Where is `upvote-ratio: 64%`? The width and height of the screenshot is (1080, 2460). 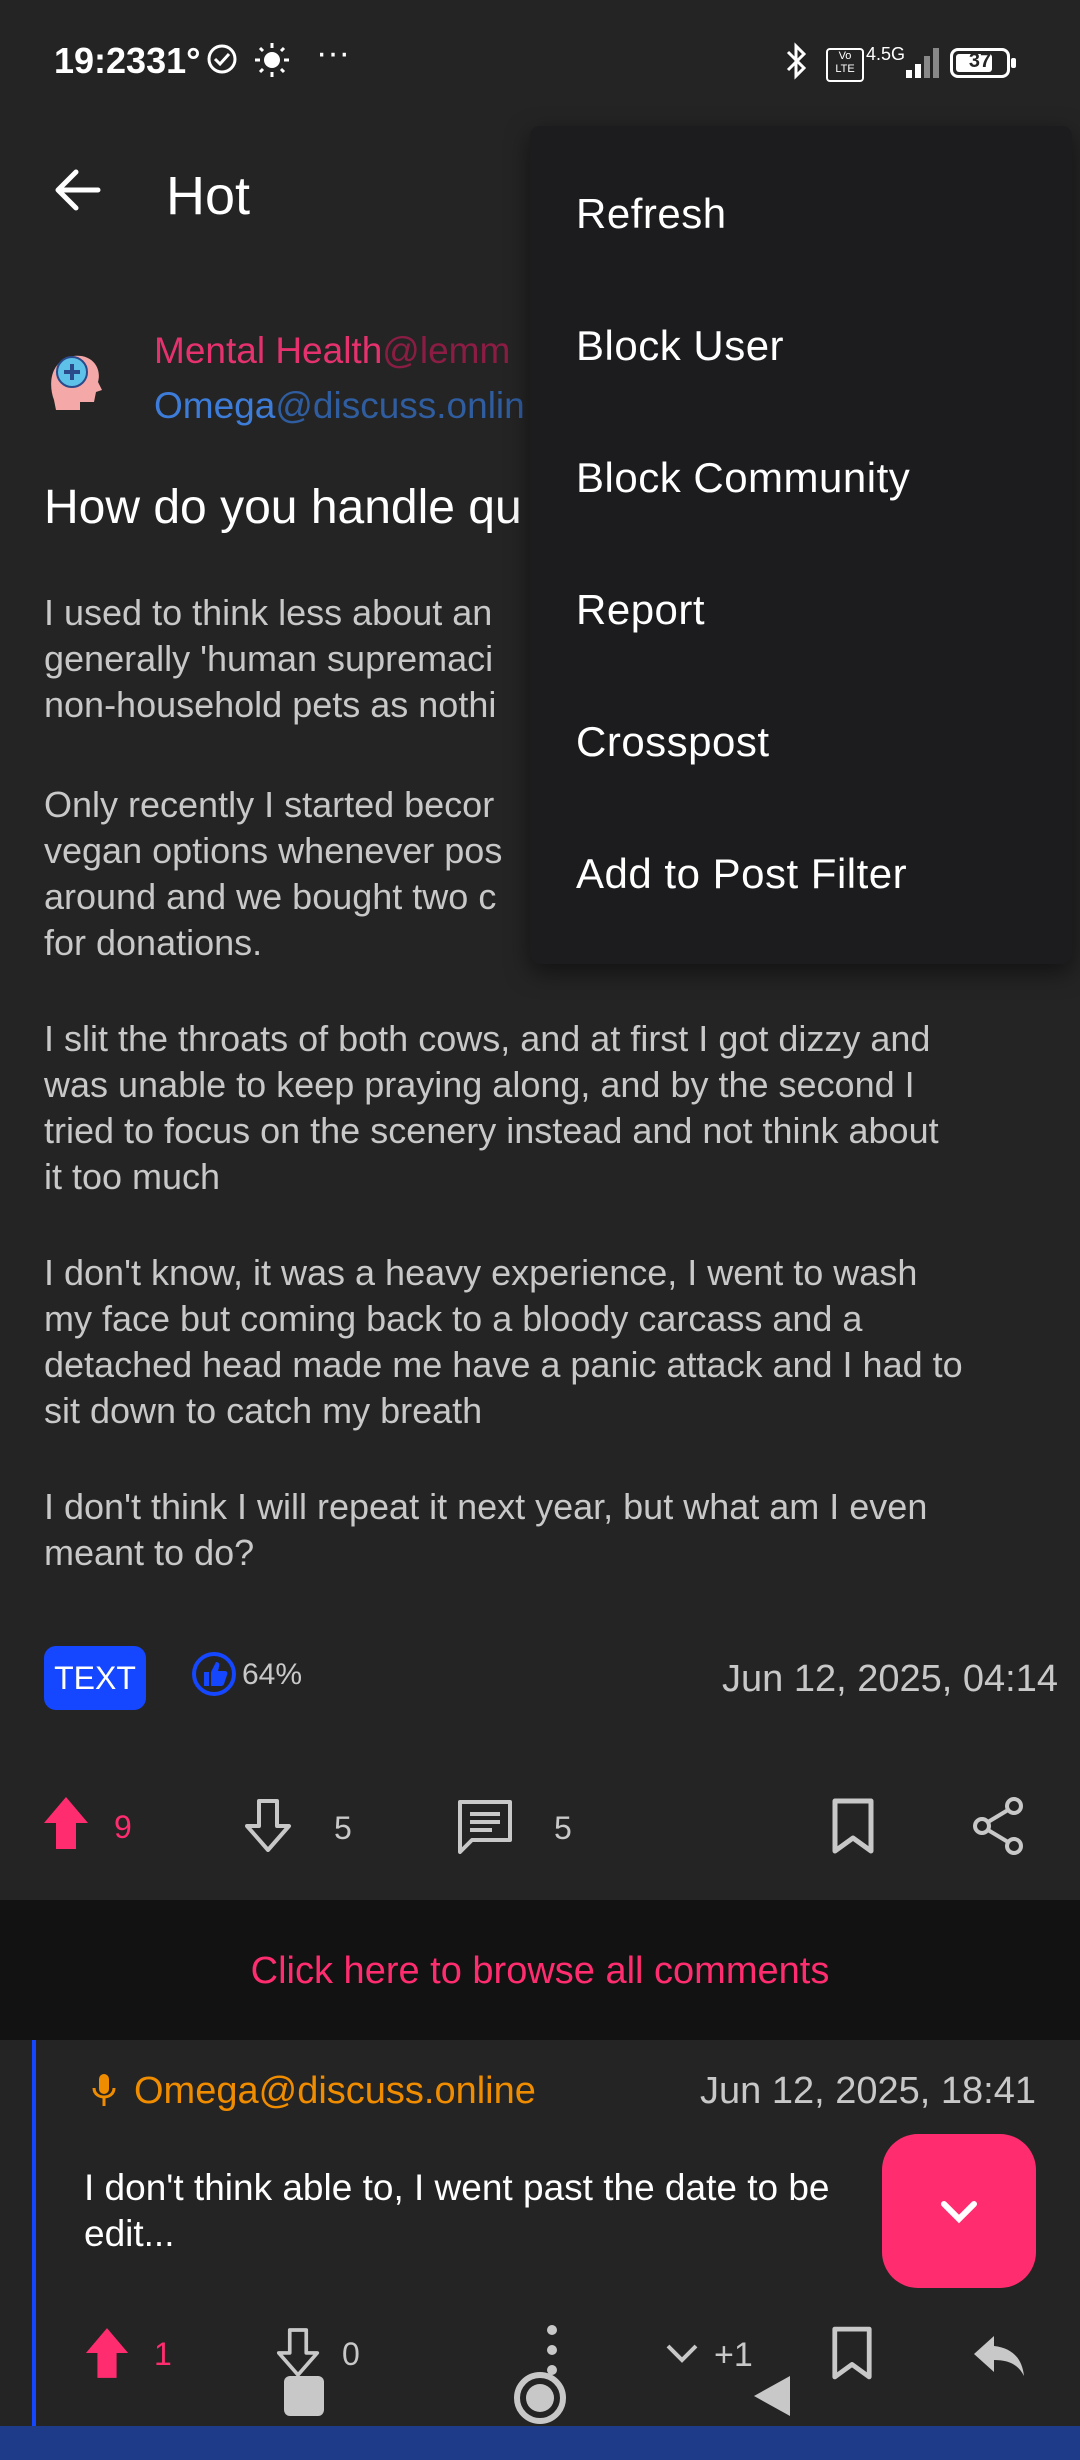
upvote-ratio: 64% is located at coordinates (272, 1674).